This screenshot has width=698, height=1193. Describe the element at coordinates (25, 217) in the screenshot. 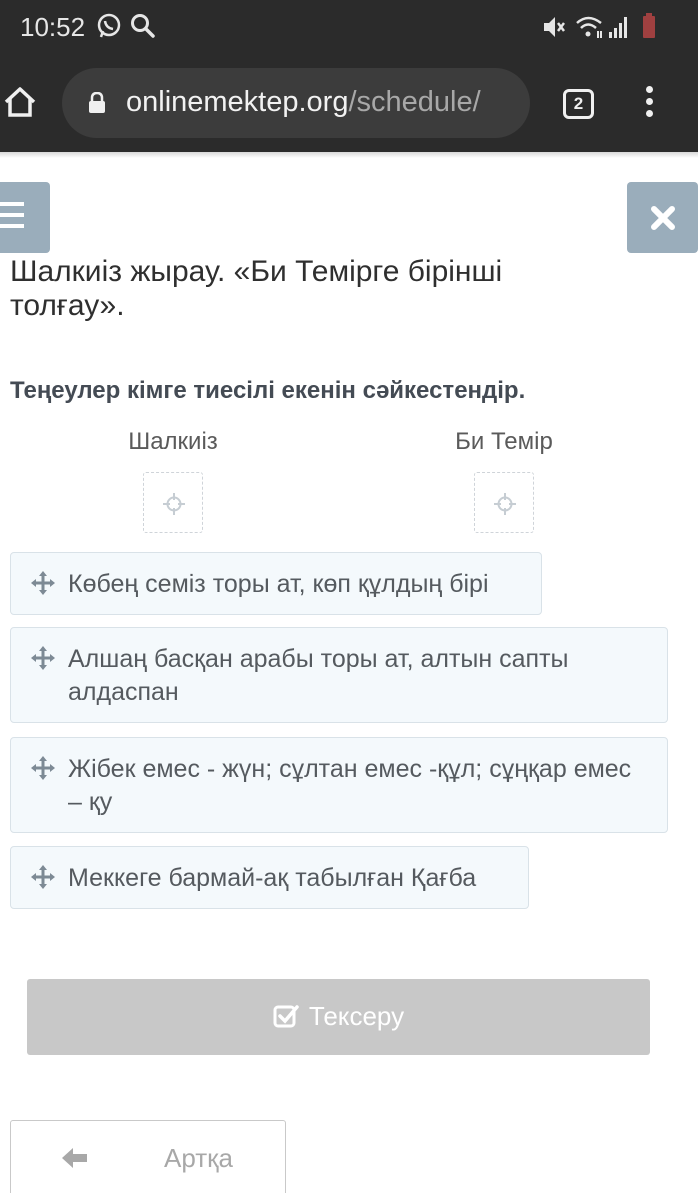

I see `menu-button` at that location.